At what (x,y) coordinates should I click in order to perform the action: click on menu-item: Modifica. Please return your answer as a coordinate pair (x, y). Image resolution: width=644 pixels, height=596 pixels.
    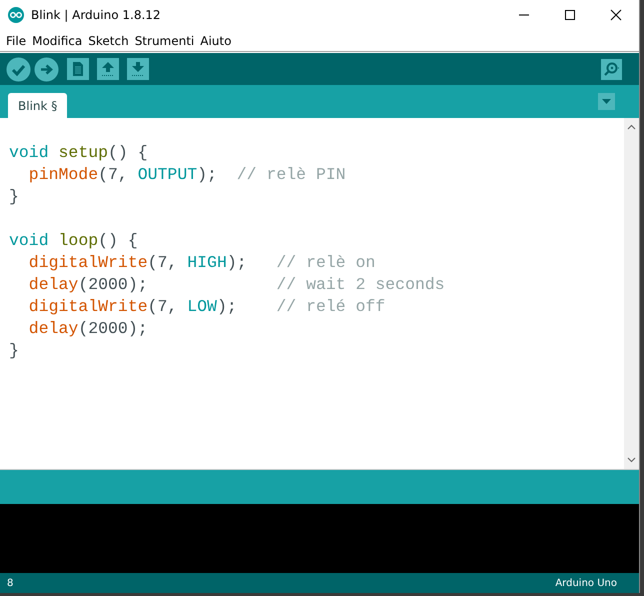
    Looking at the image, I should click on (57, 41).